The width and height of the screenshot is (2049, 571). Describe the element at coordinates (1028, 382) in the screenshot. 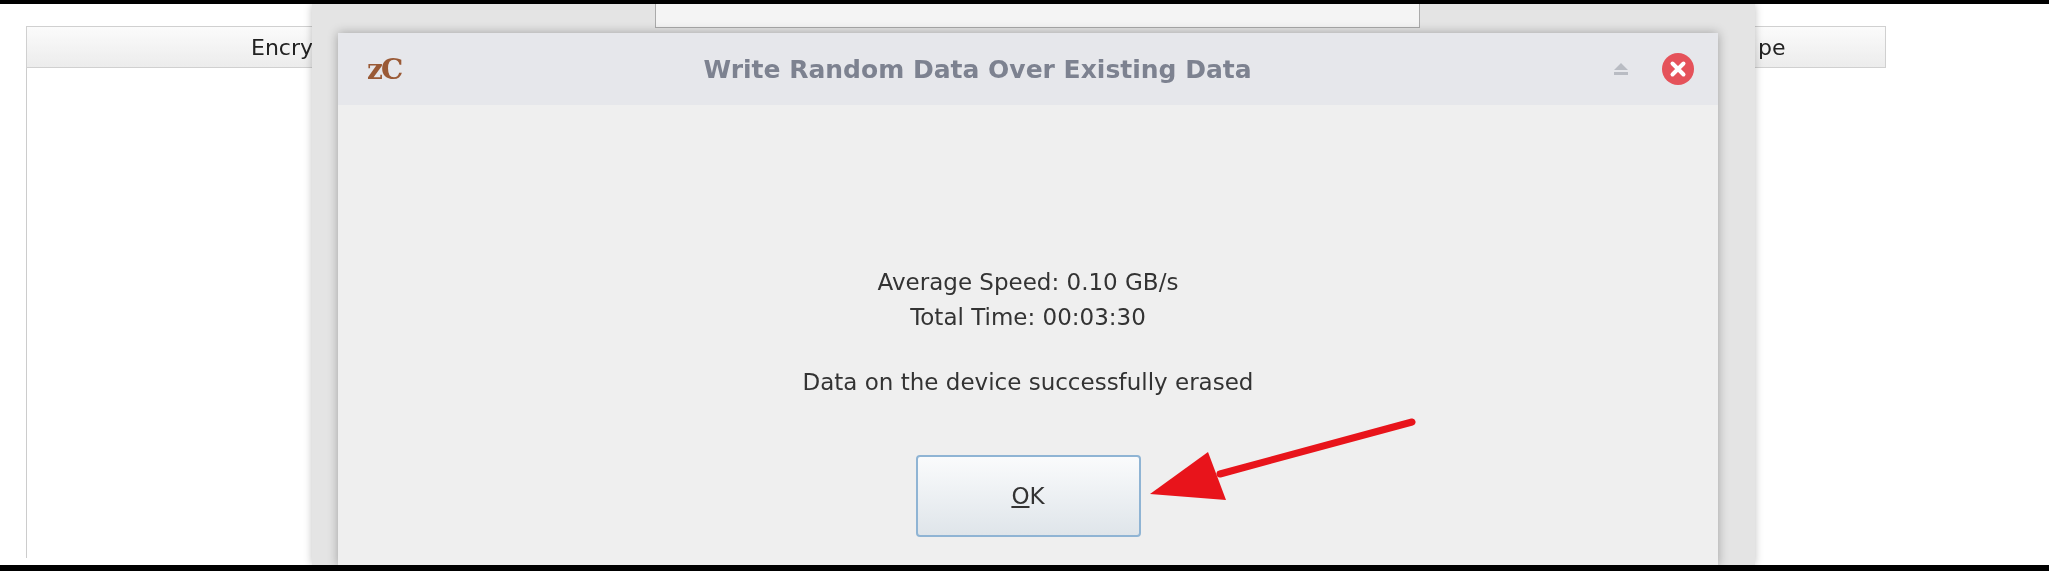

I see `message-text: Data on the device successfully erased` at that location.